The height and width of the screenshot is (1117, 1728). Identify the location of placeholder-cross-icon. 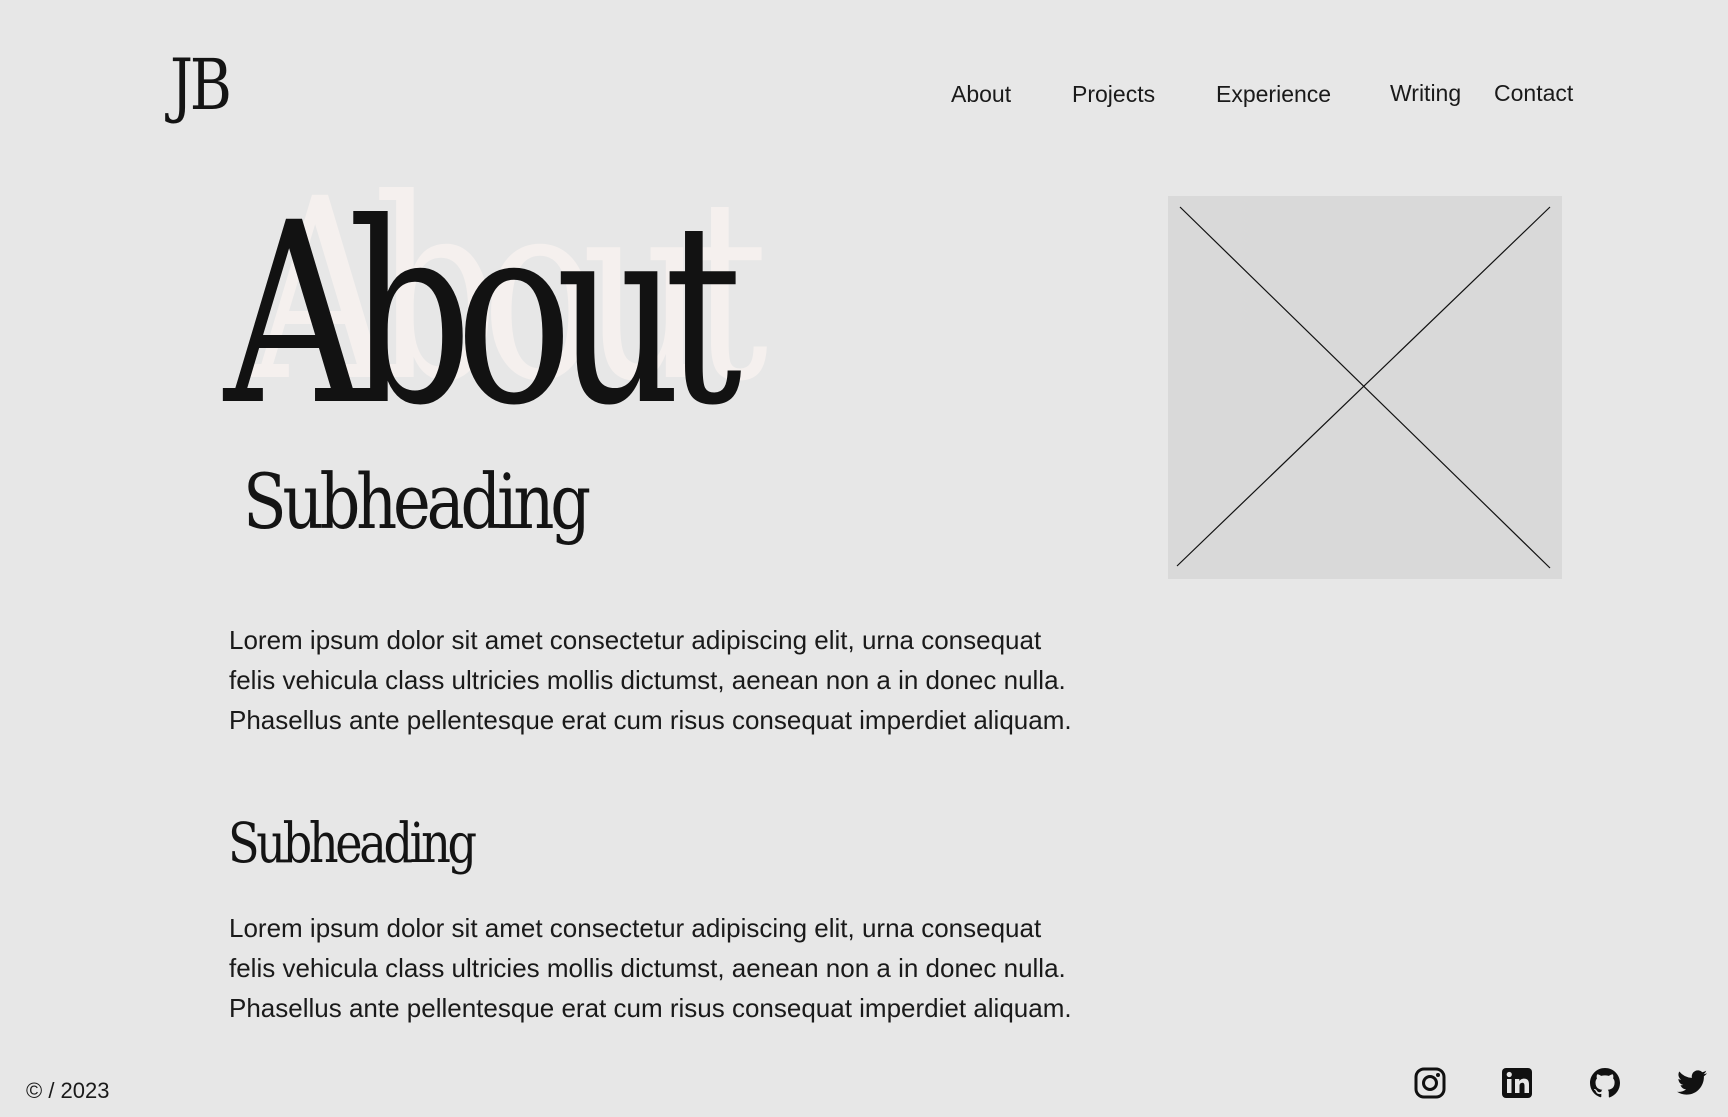
(1363, 387).